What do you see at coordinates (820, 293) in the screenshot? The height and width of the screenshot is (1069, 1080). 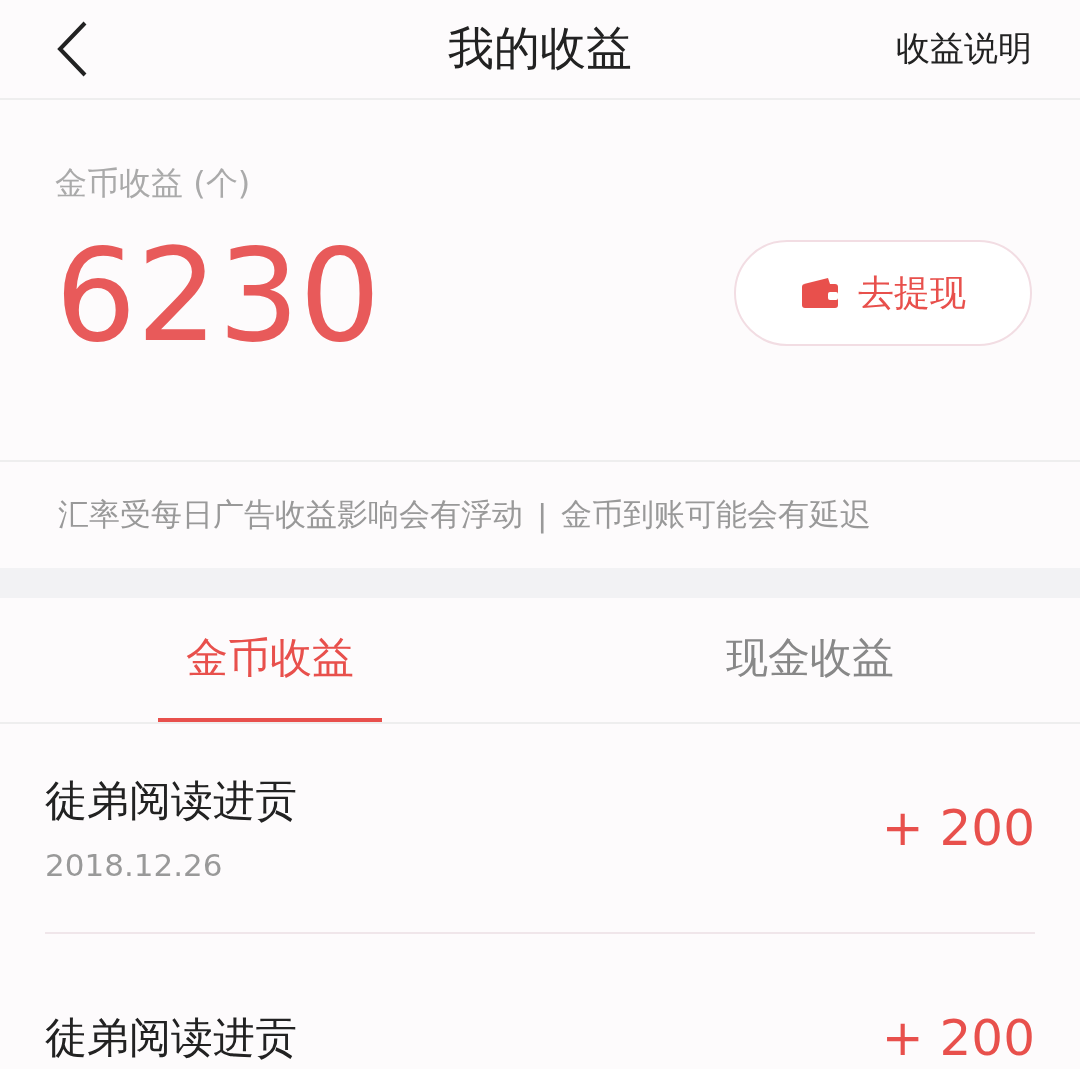 I see `wallet-icon` at bounding box center [820, 293].